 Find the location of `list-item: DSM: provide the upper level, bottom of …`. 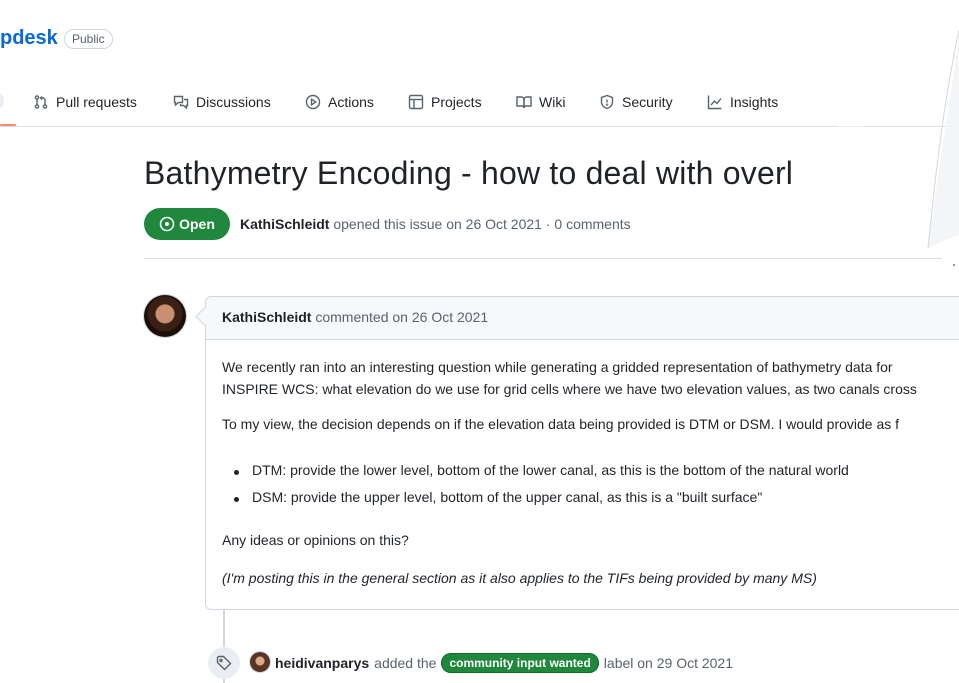

list-item: DSM: provide the upper level, bottom of … is located at coordinates (507, 497).